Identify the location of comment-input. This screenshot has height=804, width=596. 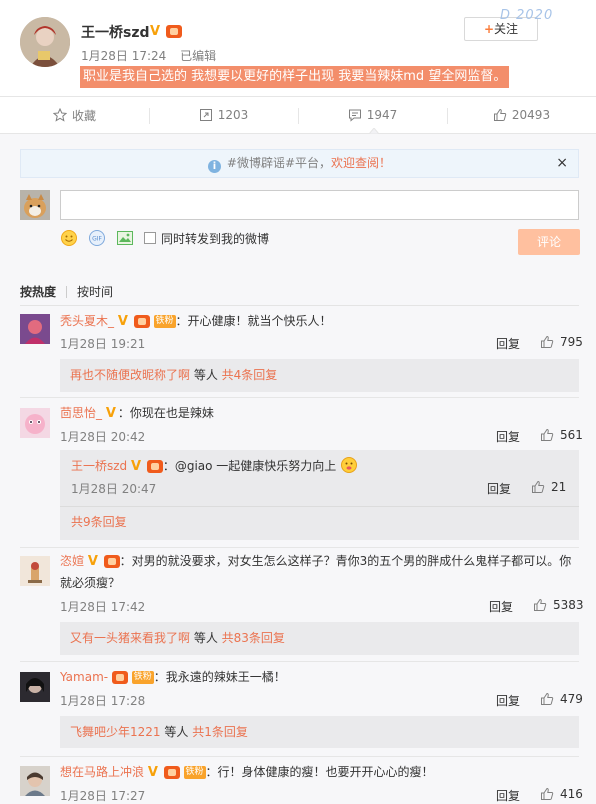
(319, 205).